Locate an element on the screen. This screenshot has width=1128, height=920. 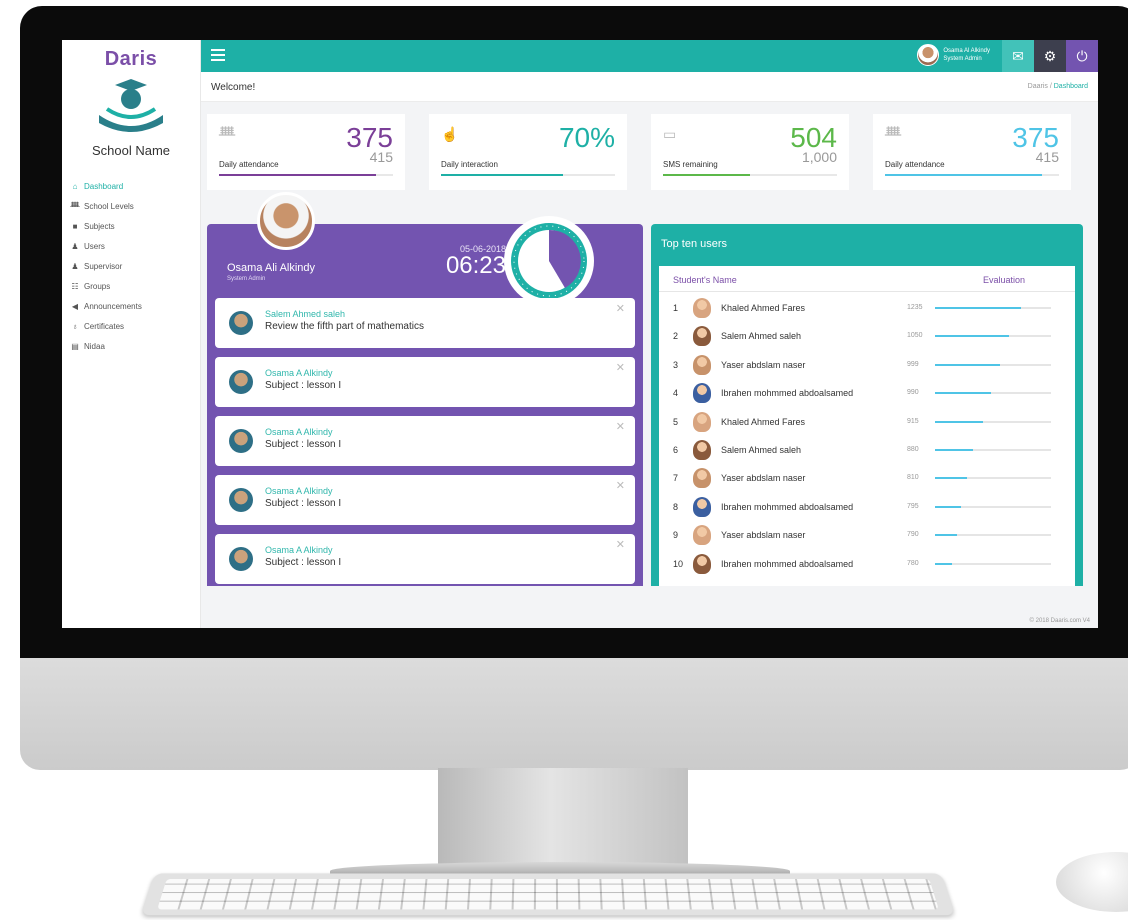
rank: 6 is located at coordinates (676, 450).